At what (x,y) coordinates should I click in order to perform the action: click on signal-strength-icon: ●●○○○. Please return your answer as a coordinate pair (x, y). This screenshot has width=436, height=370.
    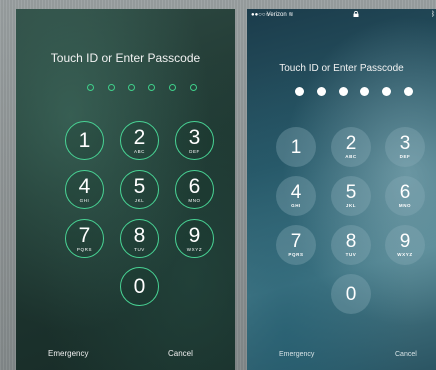
    Looking at the image, I should click on (260, 15).